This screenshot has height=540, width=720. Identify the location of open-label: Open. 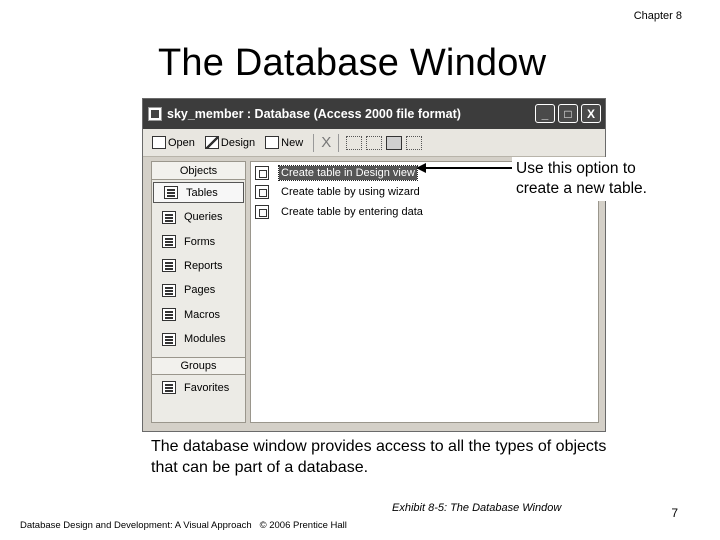
(181, 142).